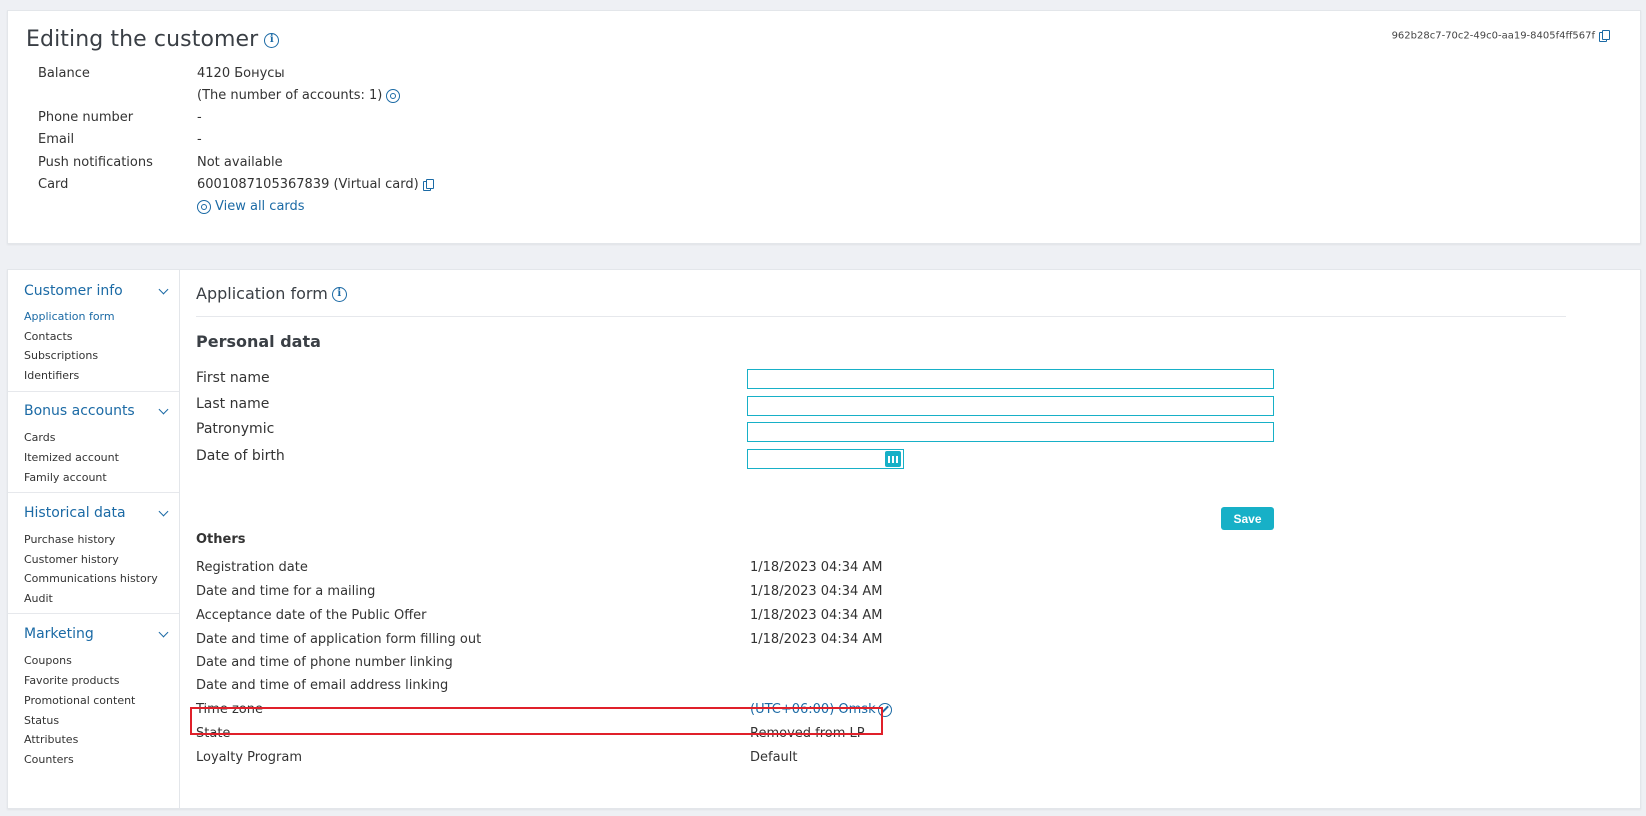 The image size is (1646, 816). Describe the element at coordinates (258, 341) in the screenshot. I see `personal-data-title: Personal data` at that location.